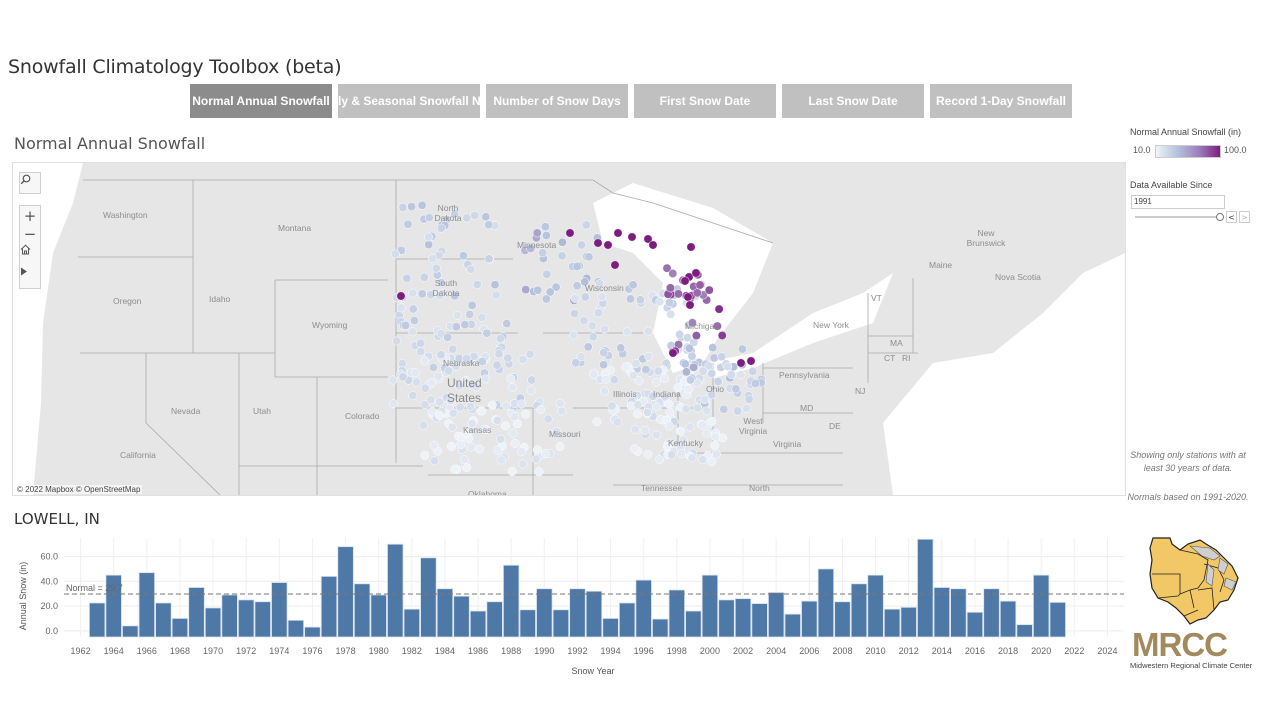 The image size is (1280, 720). Describe the element at coordinates (693, 624) in the screenshot. I see `bar-1999` at that location.